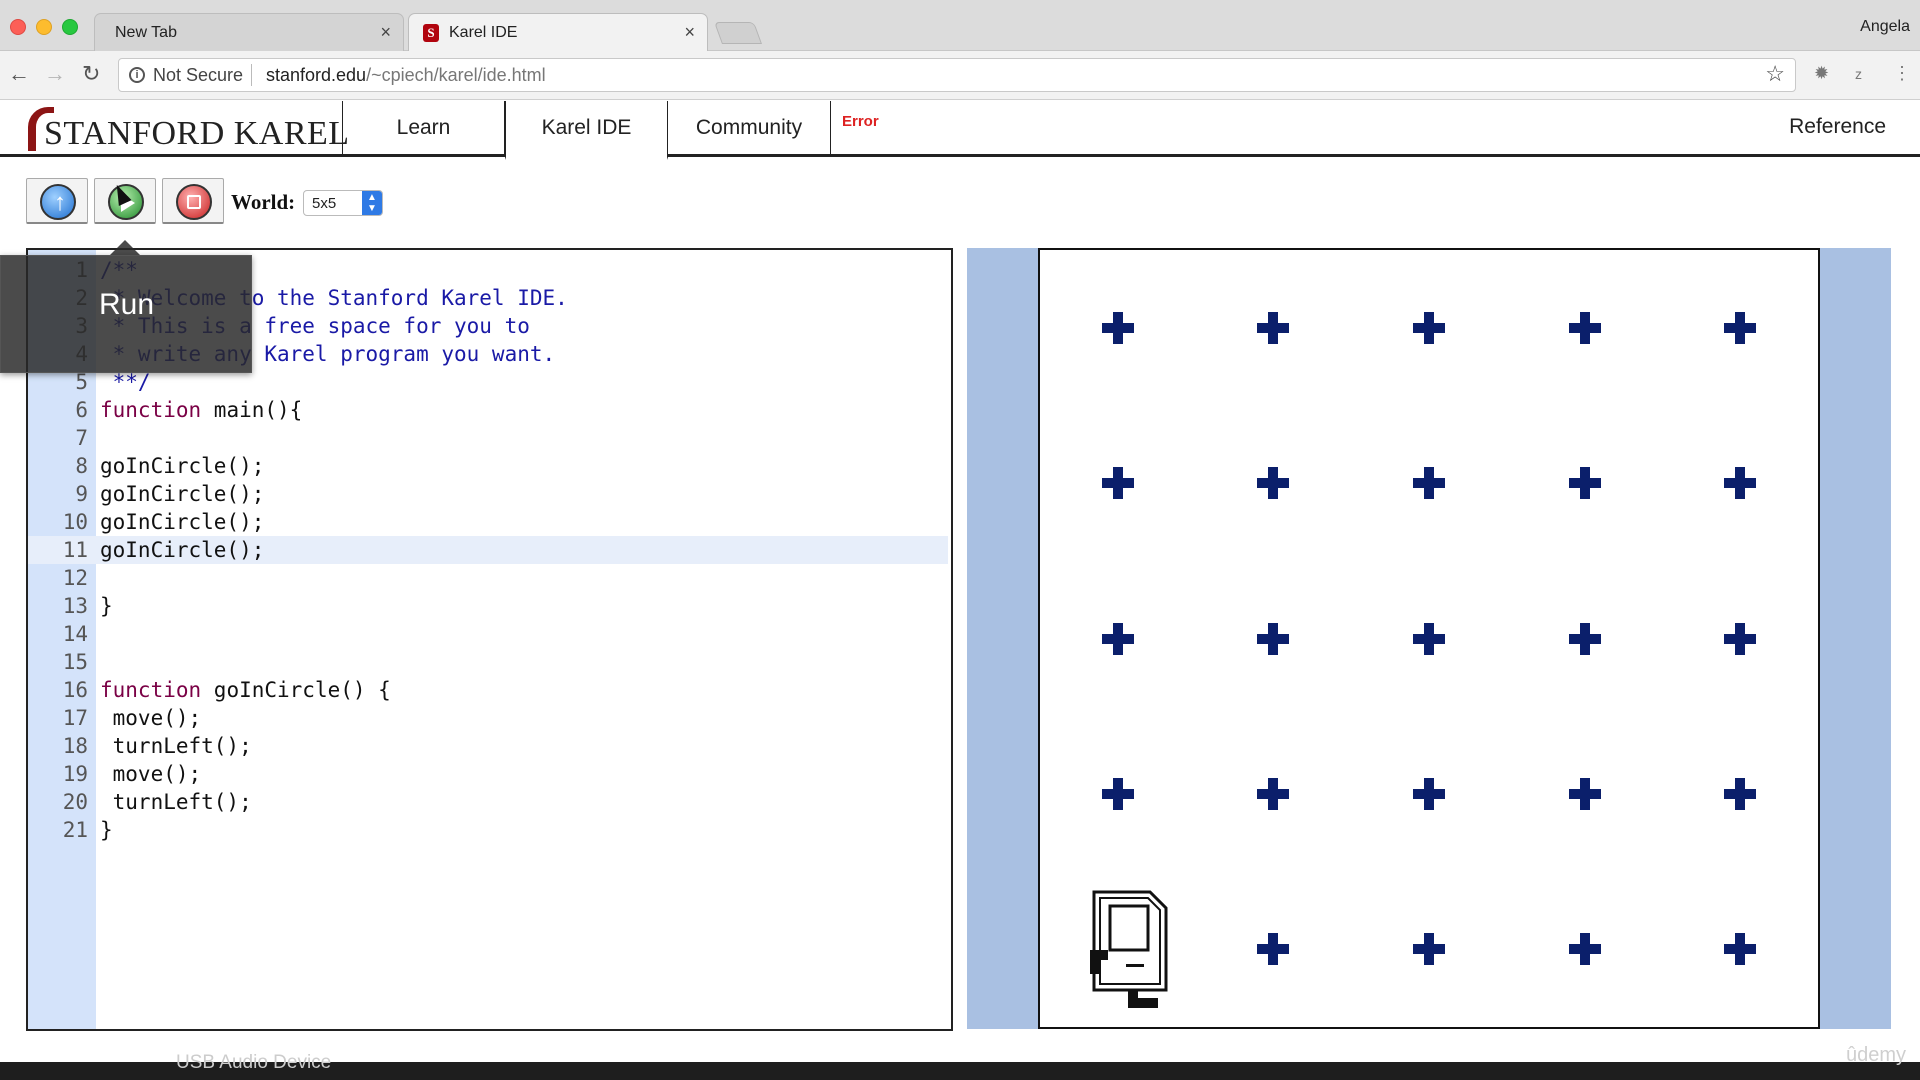 The width and height of the screenshot is (1920, 1080). What do you see at coordinates (488, 550) in the screenshot?
I see `code-line: 11 goInCircle();` at bounding box center [488, 550].